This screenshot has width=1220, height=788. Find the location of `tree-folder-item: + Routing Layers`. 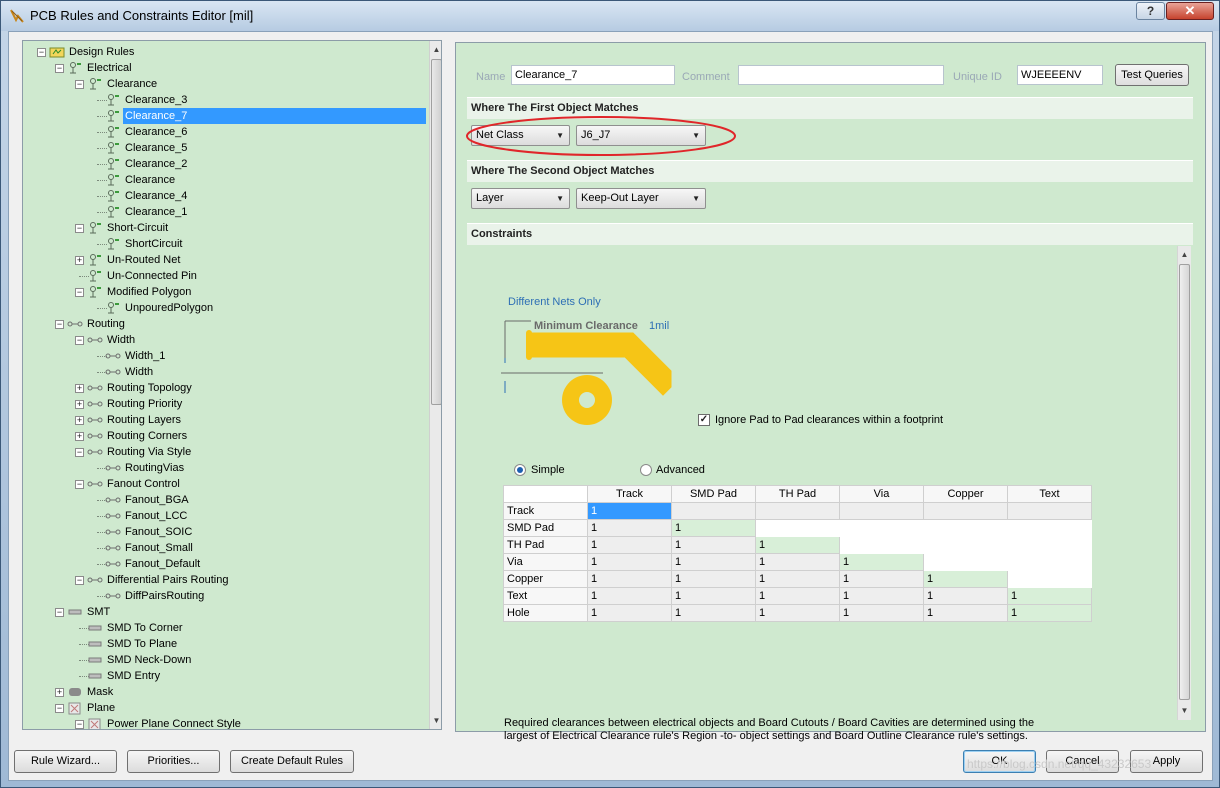

tree-folder-item: + Routing Layers is located at coordinates (225, 420).